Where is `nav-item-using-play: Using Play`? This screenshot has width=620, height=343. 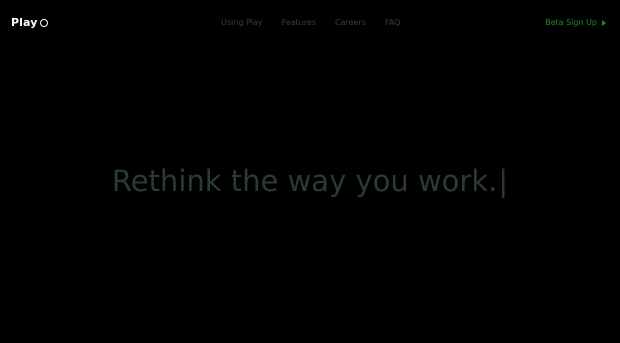
nav-item-using-play: Using Play is located at coordinates (242, 22).